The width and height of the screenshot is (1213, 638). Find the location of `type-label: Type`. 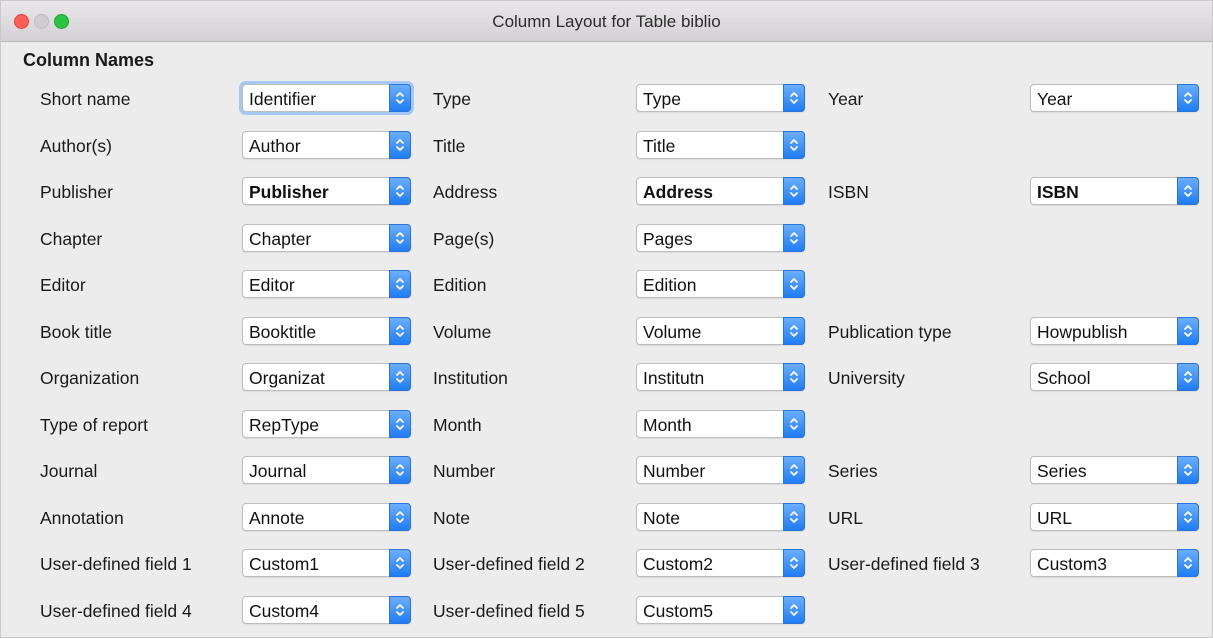

type-label: Type is located at coordinates (452, 99).